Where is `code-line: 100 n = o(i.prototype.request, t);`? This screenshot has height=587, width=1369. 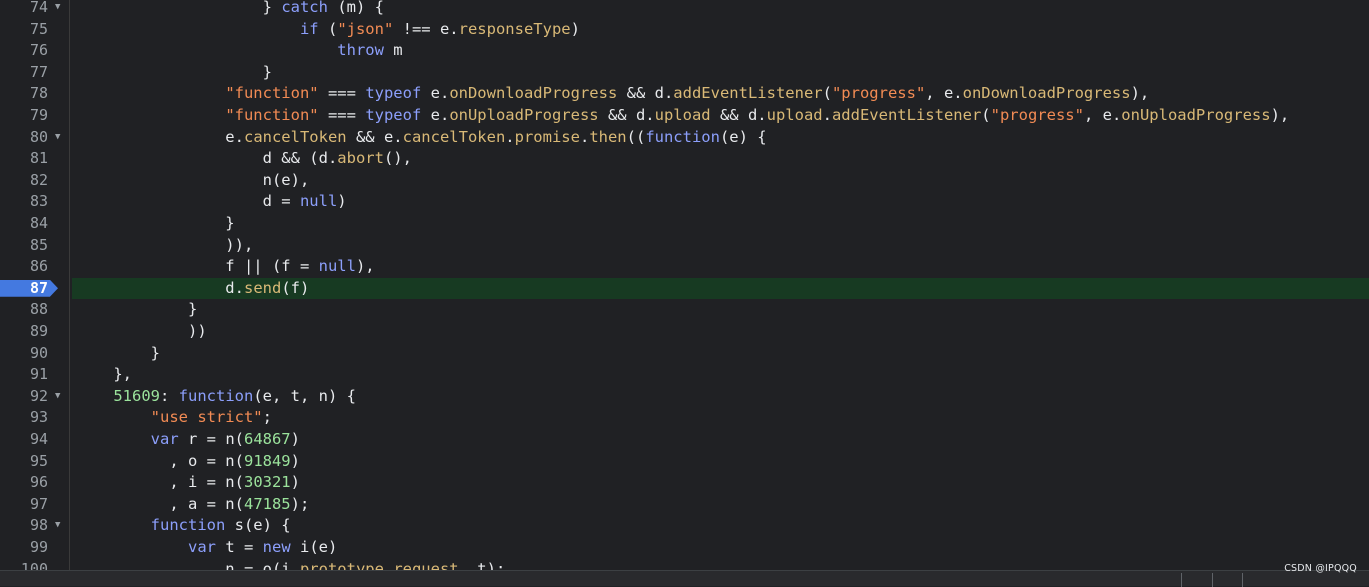
code-line: 100 n = o(i.prototype.request, t); is located at coordinates (684, 564).